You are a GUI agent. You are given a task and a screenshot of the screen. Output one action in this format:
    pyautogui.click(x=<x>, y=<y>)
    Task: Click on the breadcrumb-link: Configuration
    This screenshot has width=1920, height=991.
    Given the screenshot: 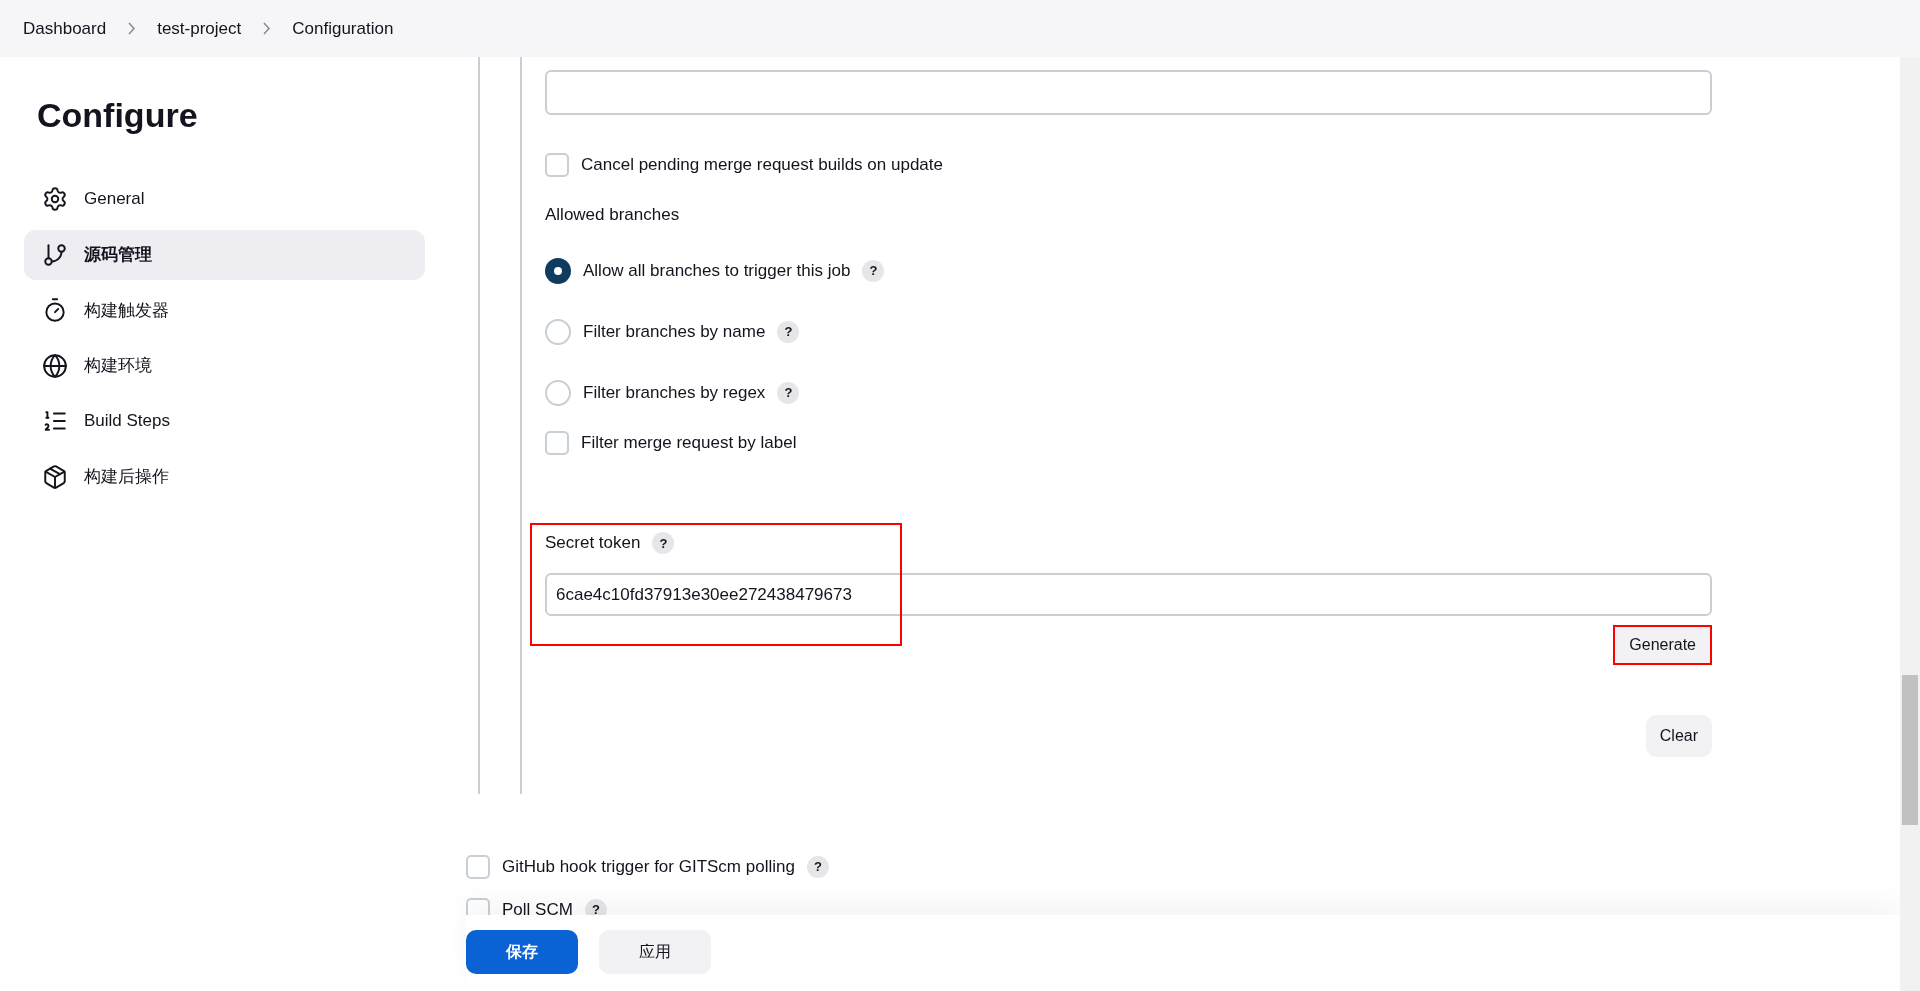 What is the action you would take?
    pyautogui.click(x=343, y=28)
    